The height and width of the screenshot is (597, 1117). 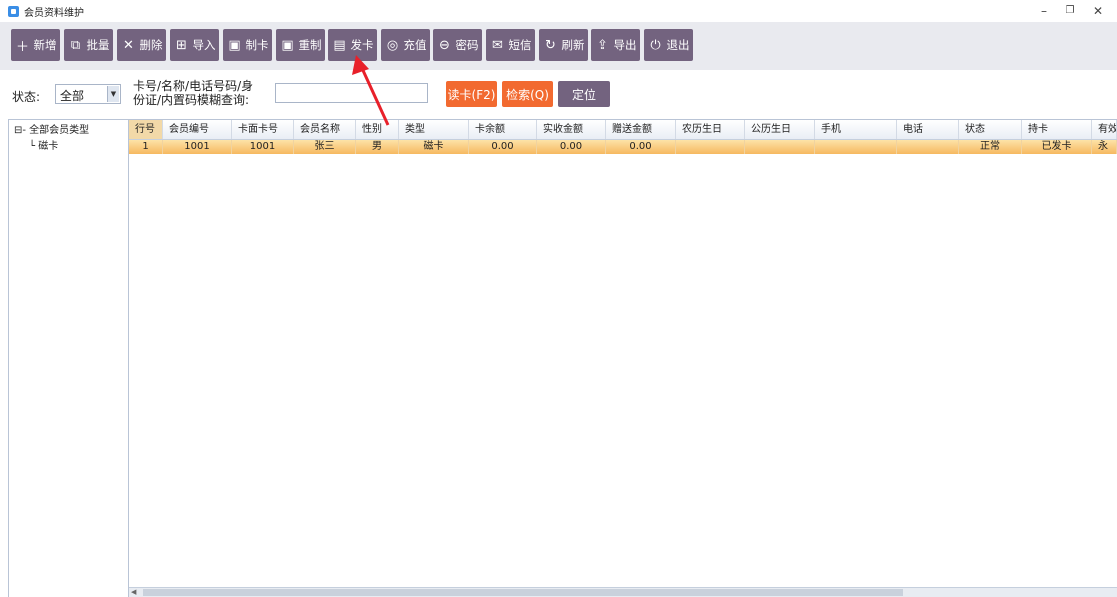 What do you see at coordinates (360, 65) in the screenshot?
I see `arrow-head` at bounding box center [360, 65].